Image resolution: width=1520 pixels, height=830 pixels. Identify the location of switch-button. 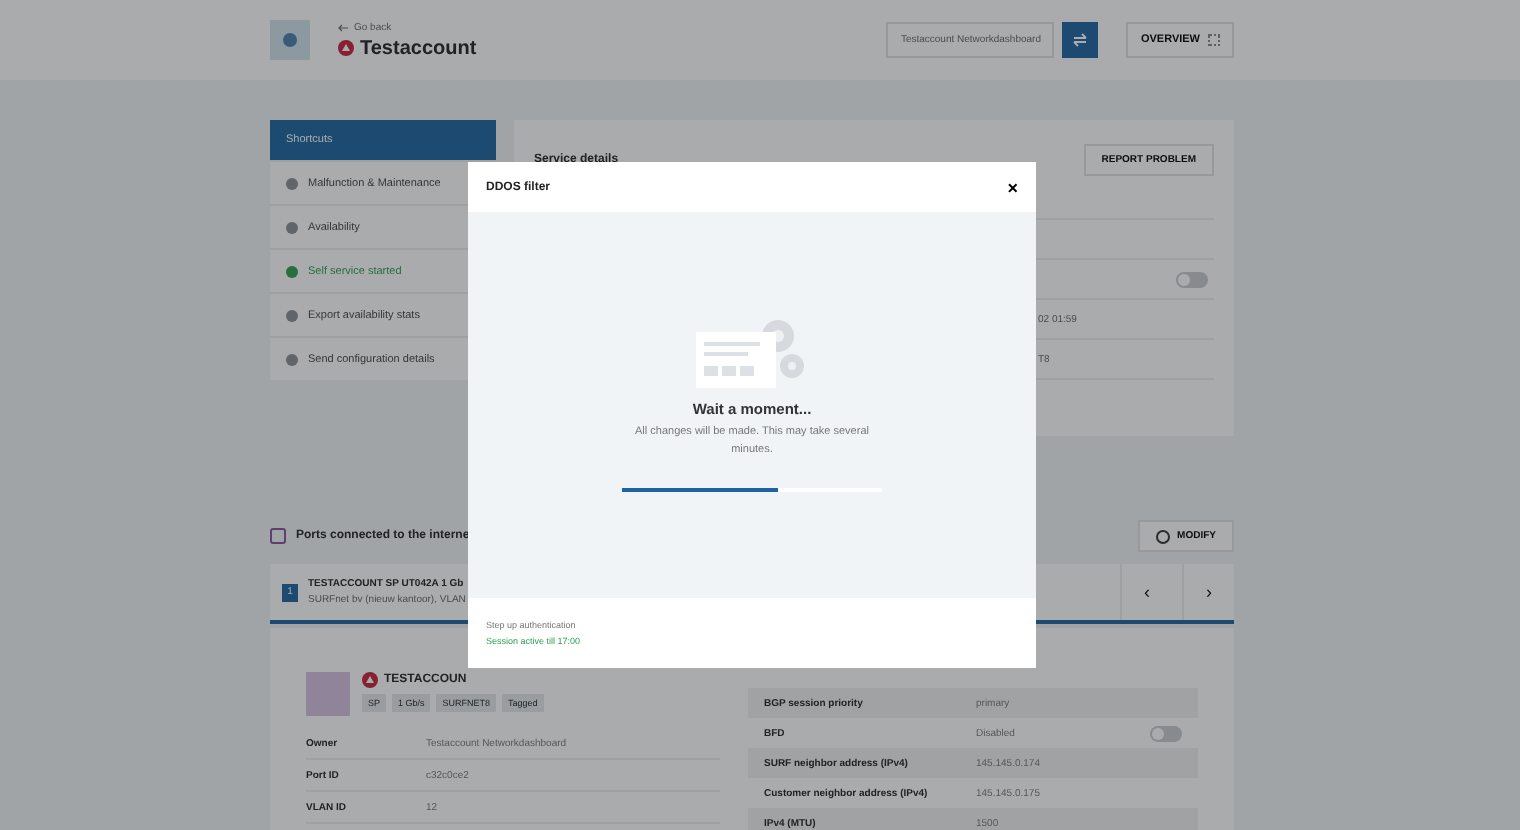
(1080, 40).